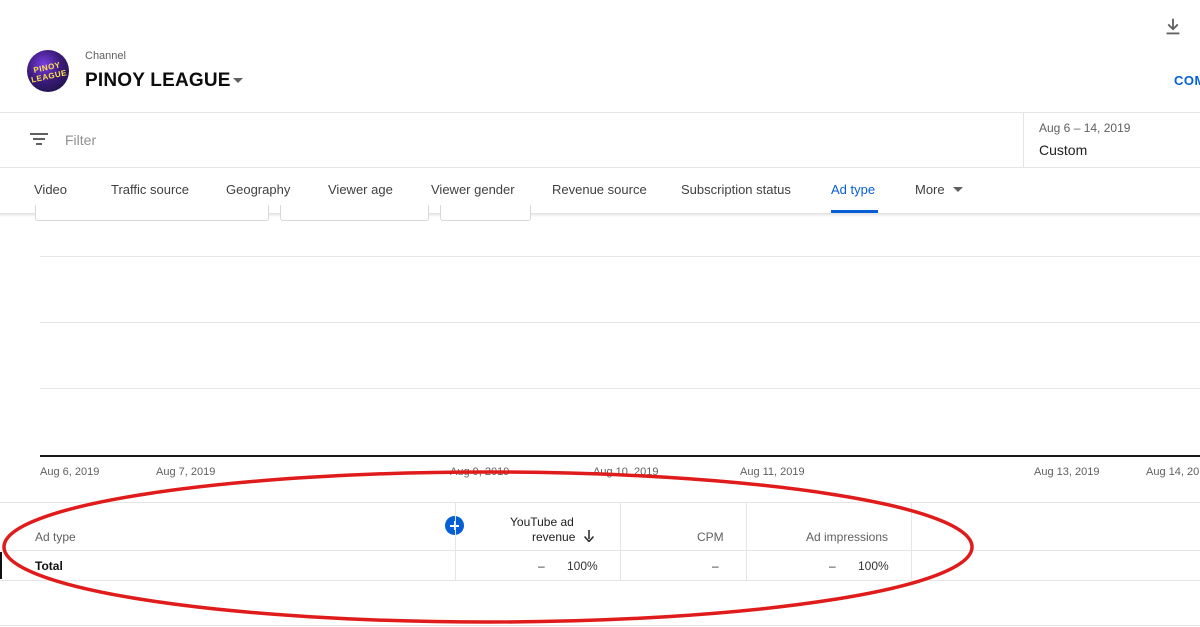 The image size is (1200, 627). I want to click on tab-revenue-source: Revenue source, so click(599, 189).